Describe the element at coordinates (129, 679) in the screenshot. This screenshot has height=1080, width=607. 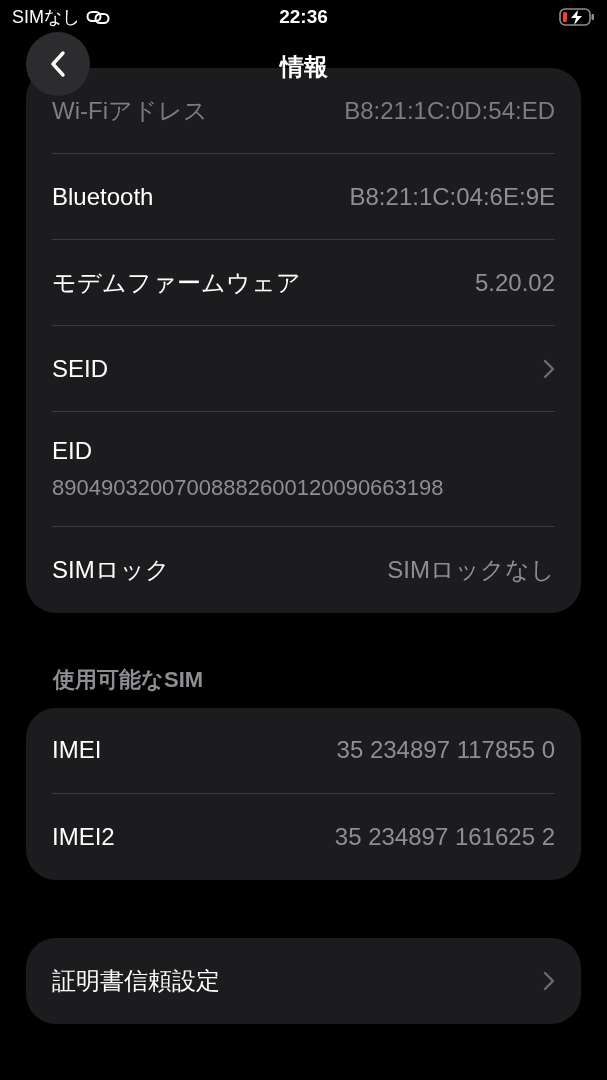
I see `section-header: 使用可能なSIM` at that location.